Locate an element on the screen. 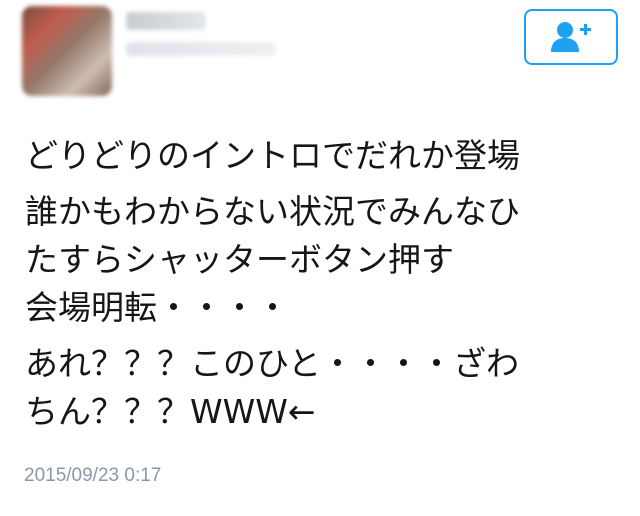 This screenshot has width=640, height=516. tweet-line: 誰かもわからない状況でみんなひ is located at coordinates (272, 211).